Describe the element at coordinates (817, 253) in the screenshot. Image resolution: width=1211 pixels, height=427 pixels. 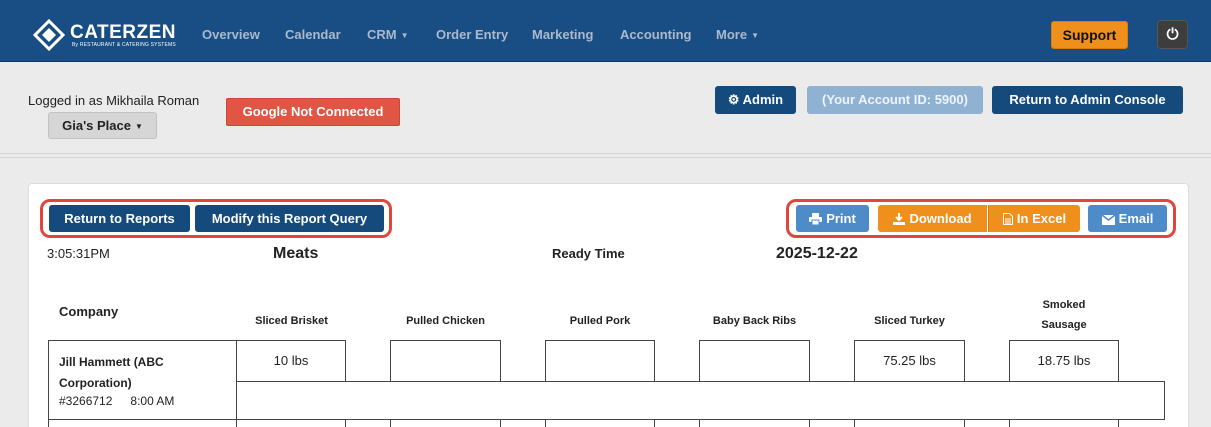
I see `report-date: 2025-12-22` at that location.